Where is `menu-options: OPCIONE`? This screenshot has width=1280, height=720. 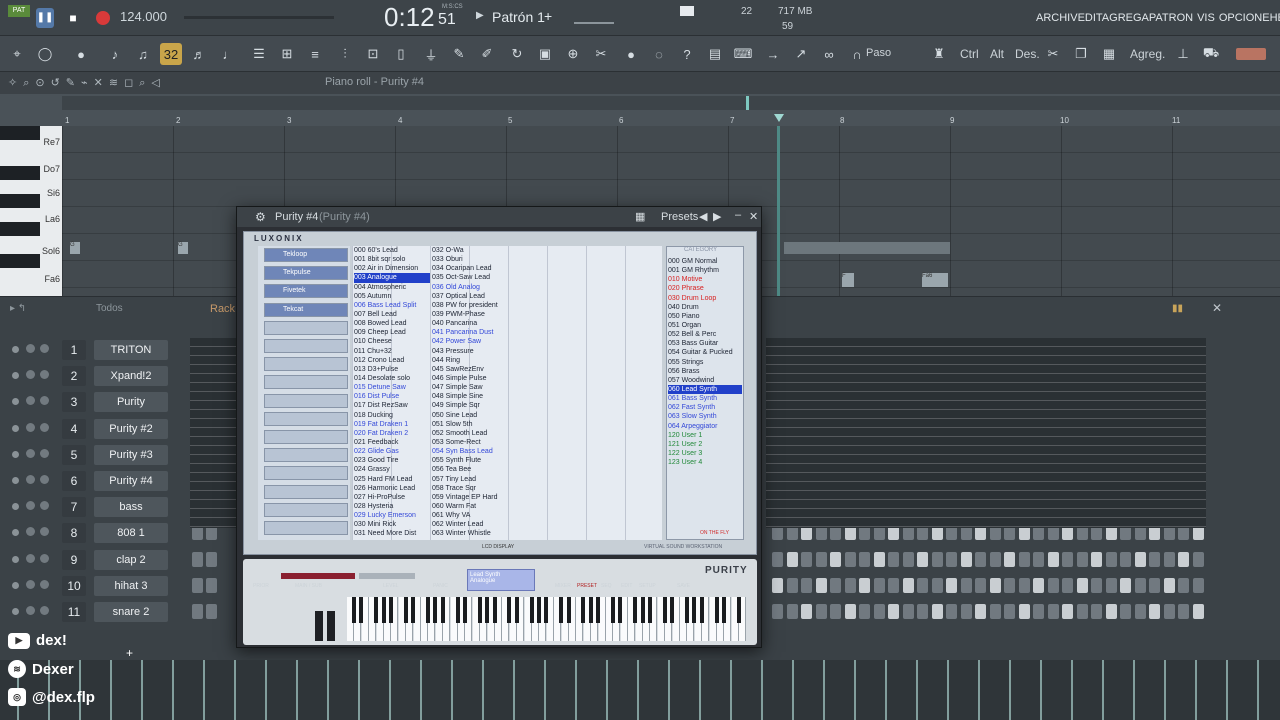 menu-options: OPCIONE is located at coordinates (1244, 18).